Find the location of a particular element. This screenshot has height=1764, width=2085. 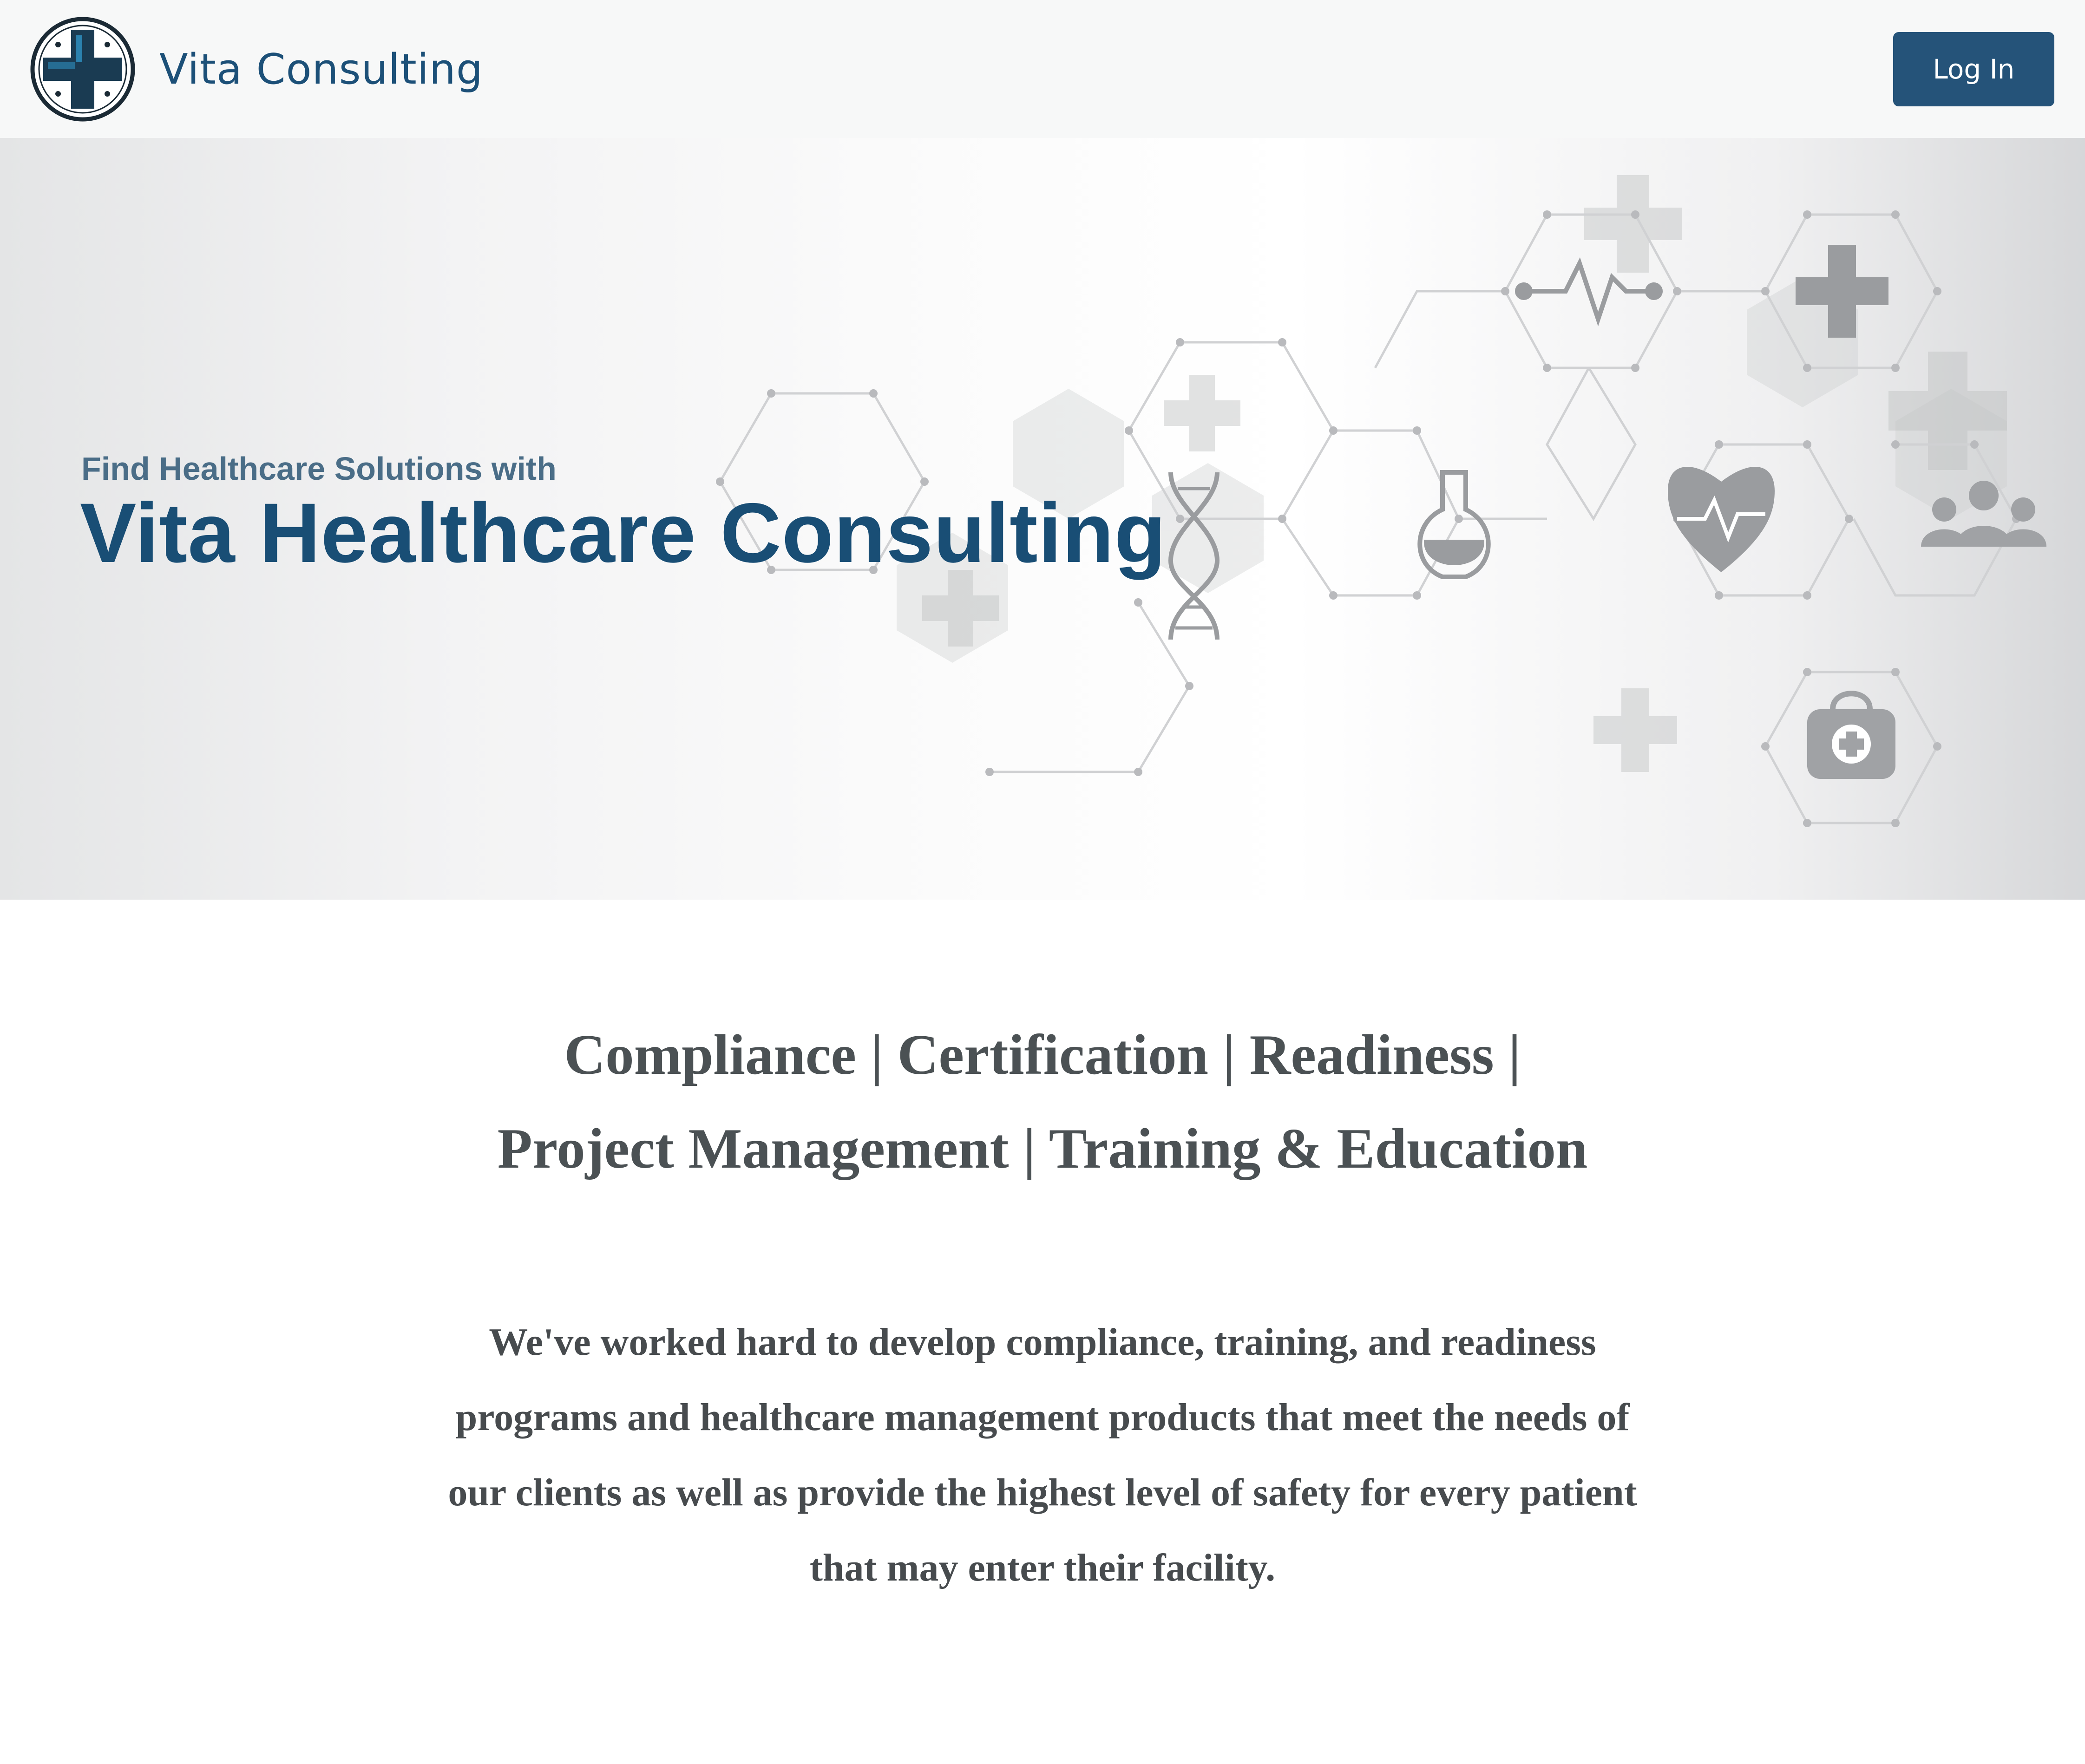

hero-title: Vita Healthcare Consulting is located at coordinates (623, 532).